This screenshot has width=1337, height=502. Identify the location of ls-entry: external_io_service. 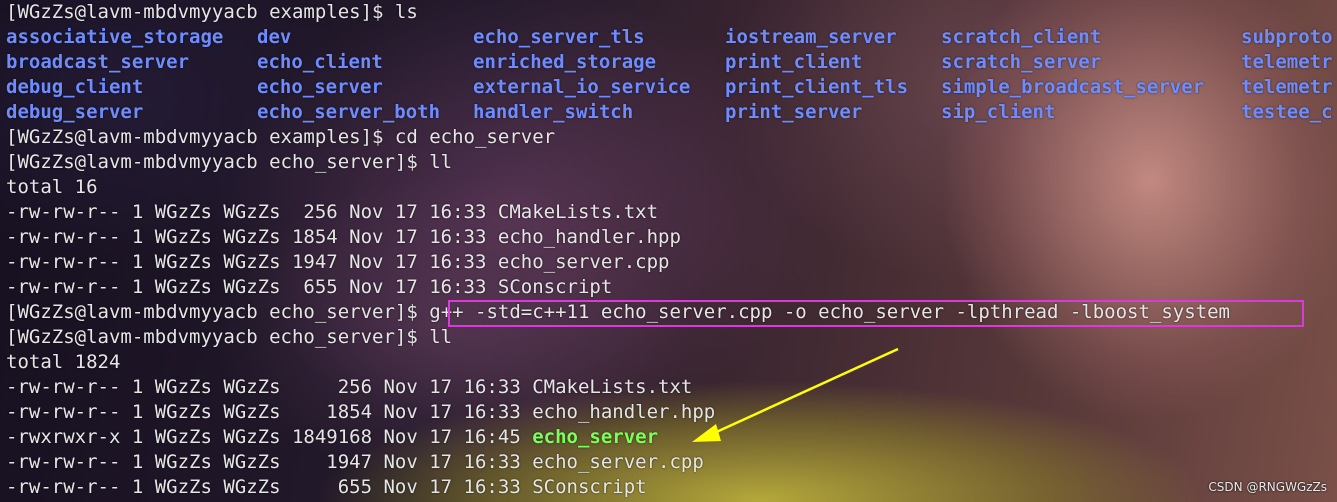
(582, 87).